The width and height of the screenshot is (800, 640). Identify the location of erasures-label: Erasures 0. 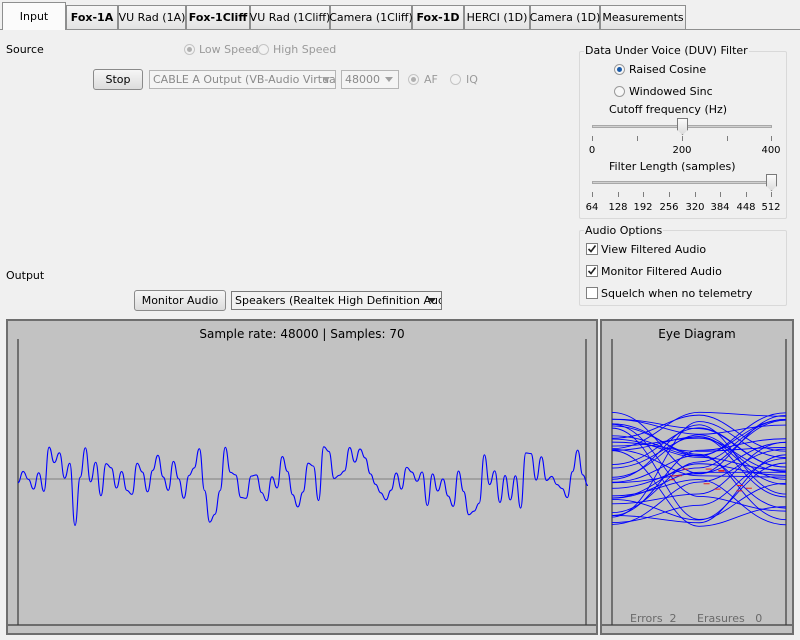
(729, 618).